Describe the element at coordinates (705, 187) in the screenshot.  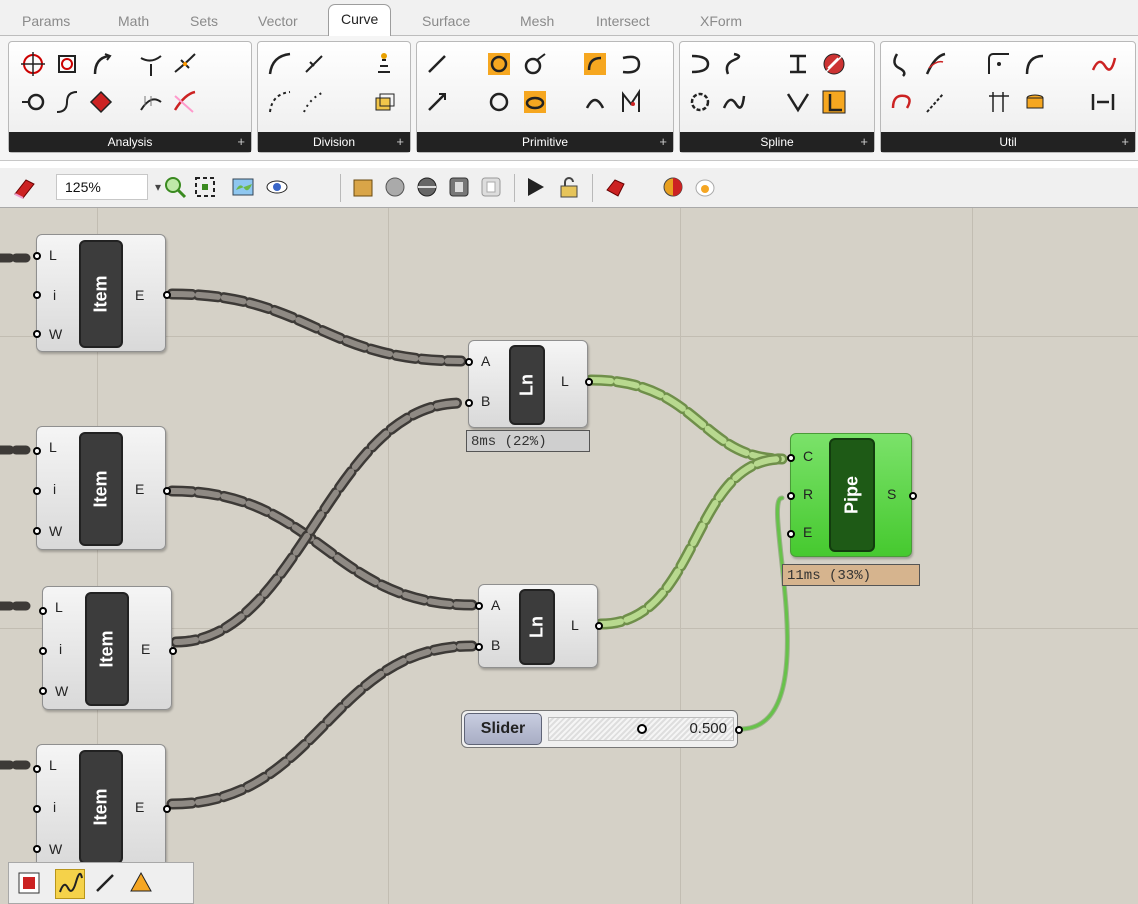
I see `egg-icon` at that location.